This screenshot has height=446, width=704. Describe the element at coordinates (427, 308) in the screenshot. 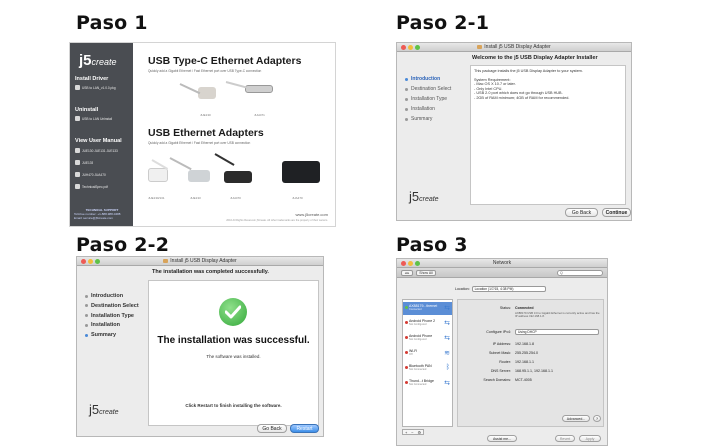

I see `interface-item: AX88179...thernet Connected ⇆` at that location.